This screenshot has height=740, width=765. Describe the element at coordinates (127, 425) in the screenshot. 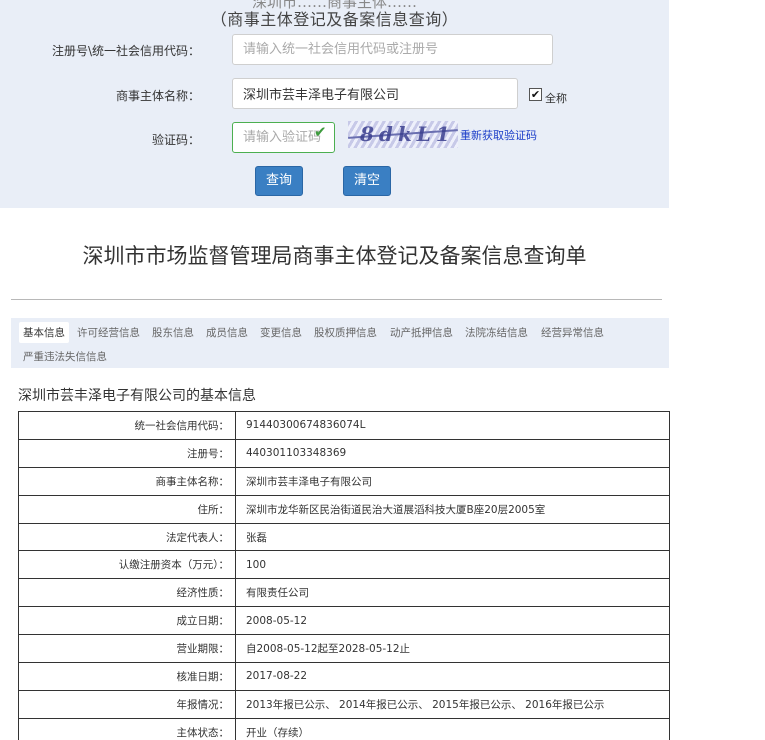

I see `row-label: 统一社会信用代码：` at that location.